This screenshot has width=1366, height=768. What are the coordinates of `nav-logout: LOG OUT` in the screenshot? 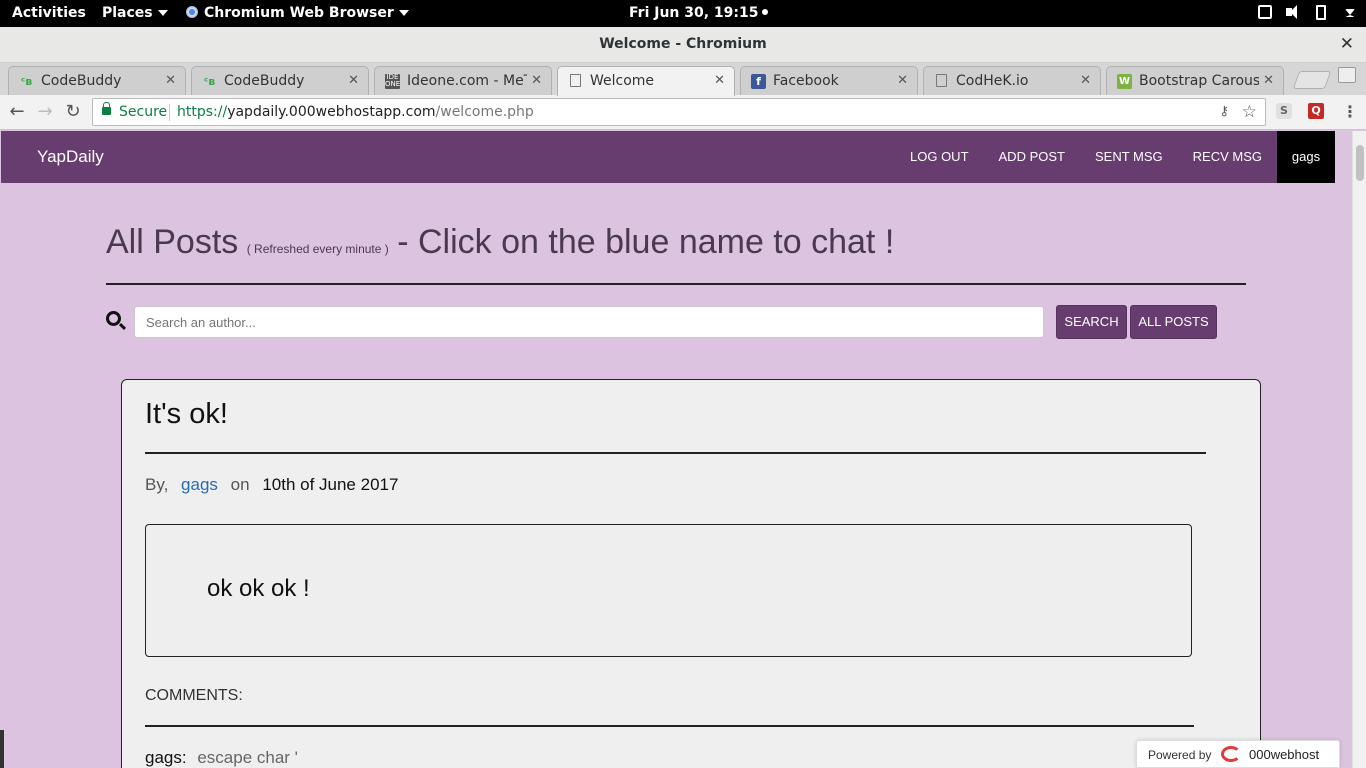 It's located at (939, 157).